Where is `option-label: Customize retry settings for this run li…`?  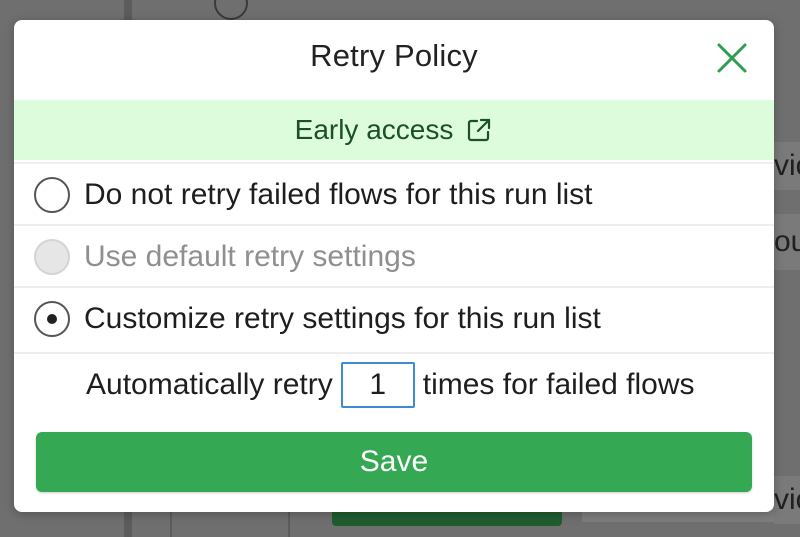
option-label: Customize retry settings for this run li… is located at coordinates (342, 318).